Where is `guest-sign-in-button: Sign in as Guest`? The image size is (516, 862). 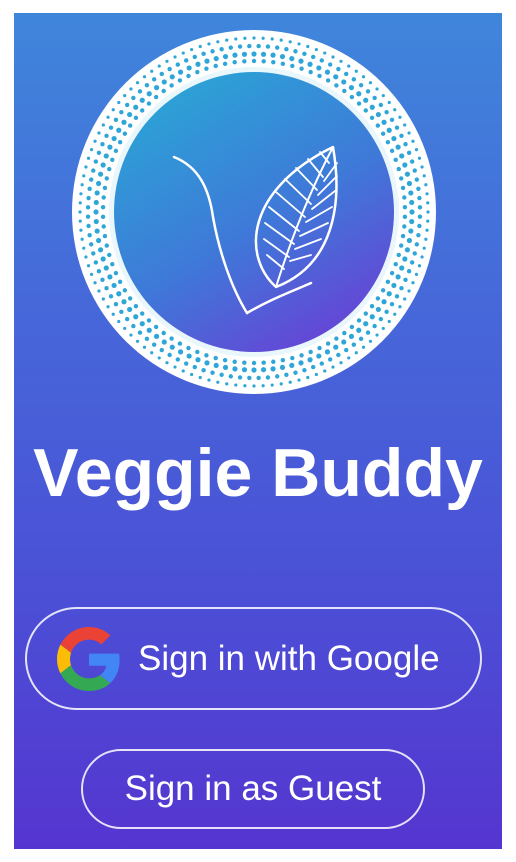 guest-sign-in-button: Sign in as Guest is located at coordinates (253, 789).